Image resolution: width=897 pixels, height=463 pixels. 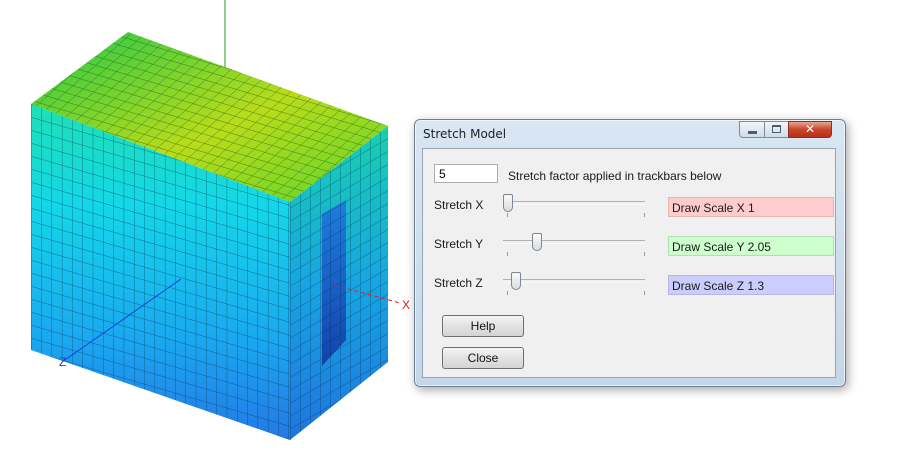 I want to click on x-axis-label: X, so click(x=406, y=305).